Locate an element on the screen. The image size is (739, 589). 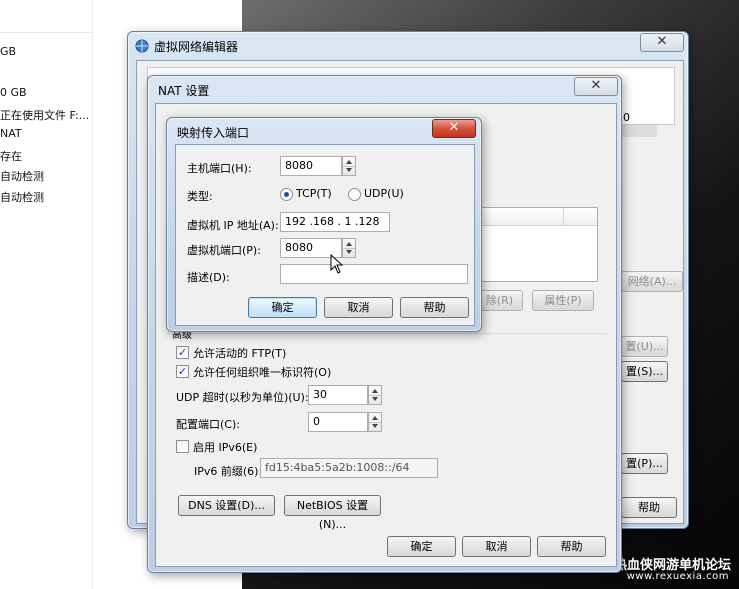
vne-help-button: 帮助 is located at coordinates (649, 507).